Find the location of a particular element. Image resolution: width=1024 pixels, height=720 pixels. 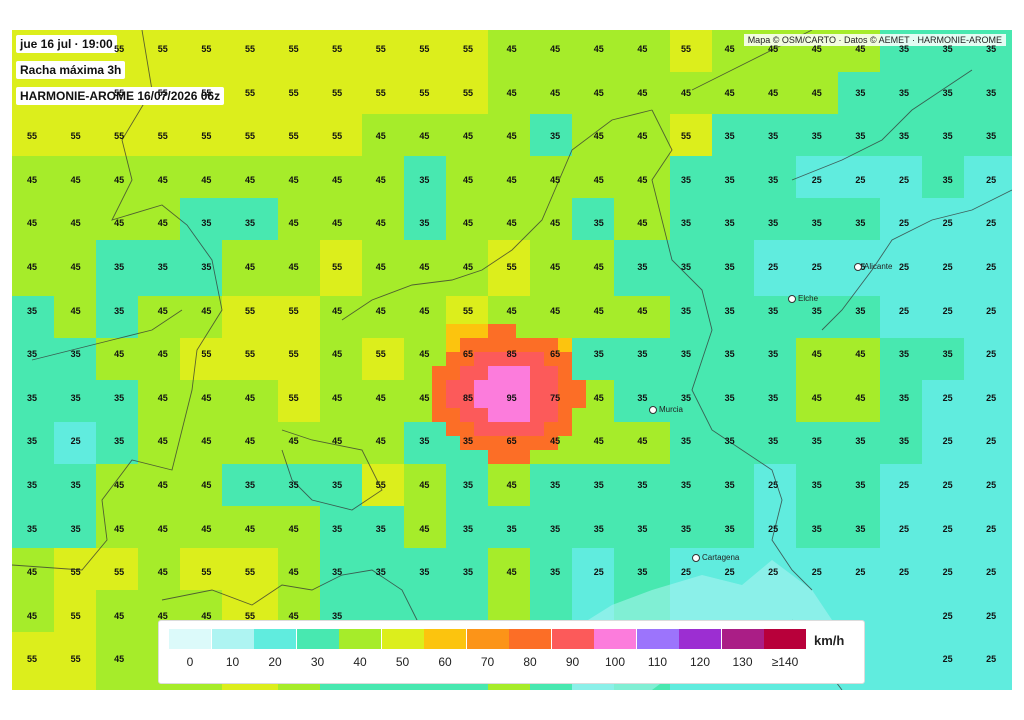

city-marker-alicante: Alicante is located at coordinates (873, 266).